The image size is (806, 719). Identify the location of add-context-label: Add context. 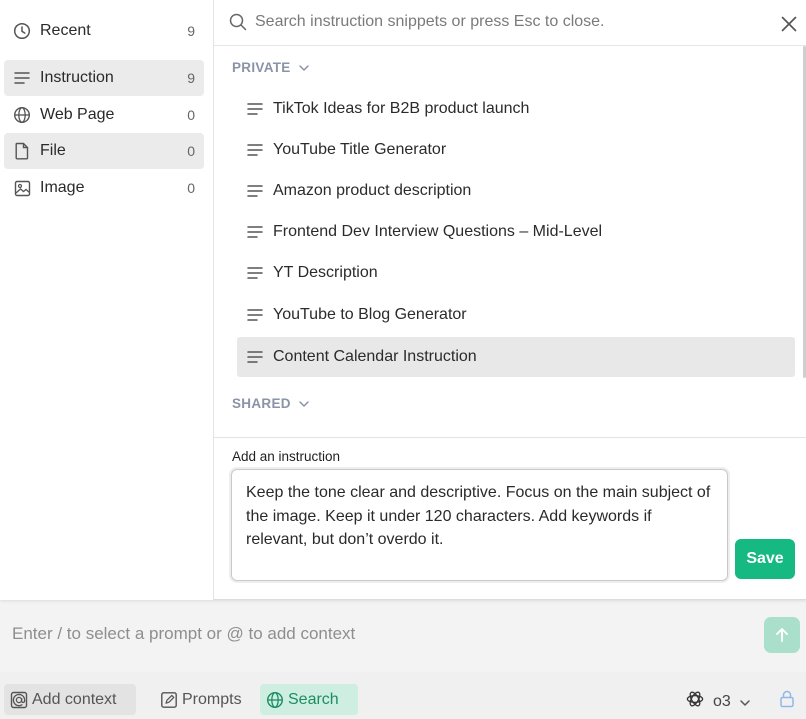
(74, 699).